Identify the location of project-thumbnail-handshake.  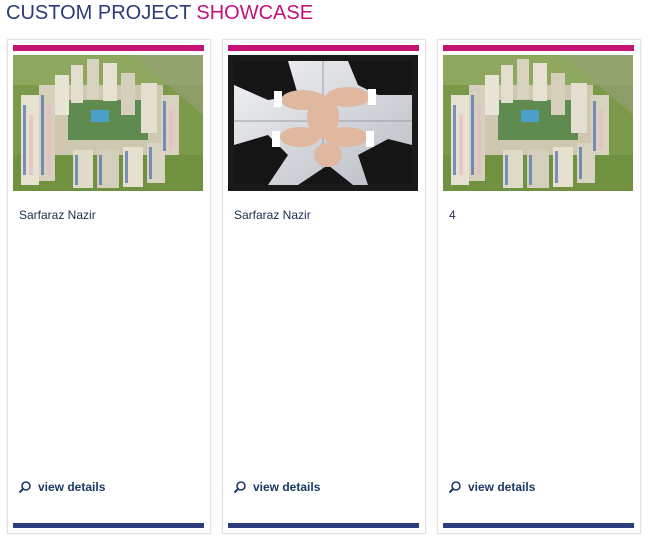
(323, 123).